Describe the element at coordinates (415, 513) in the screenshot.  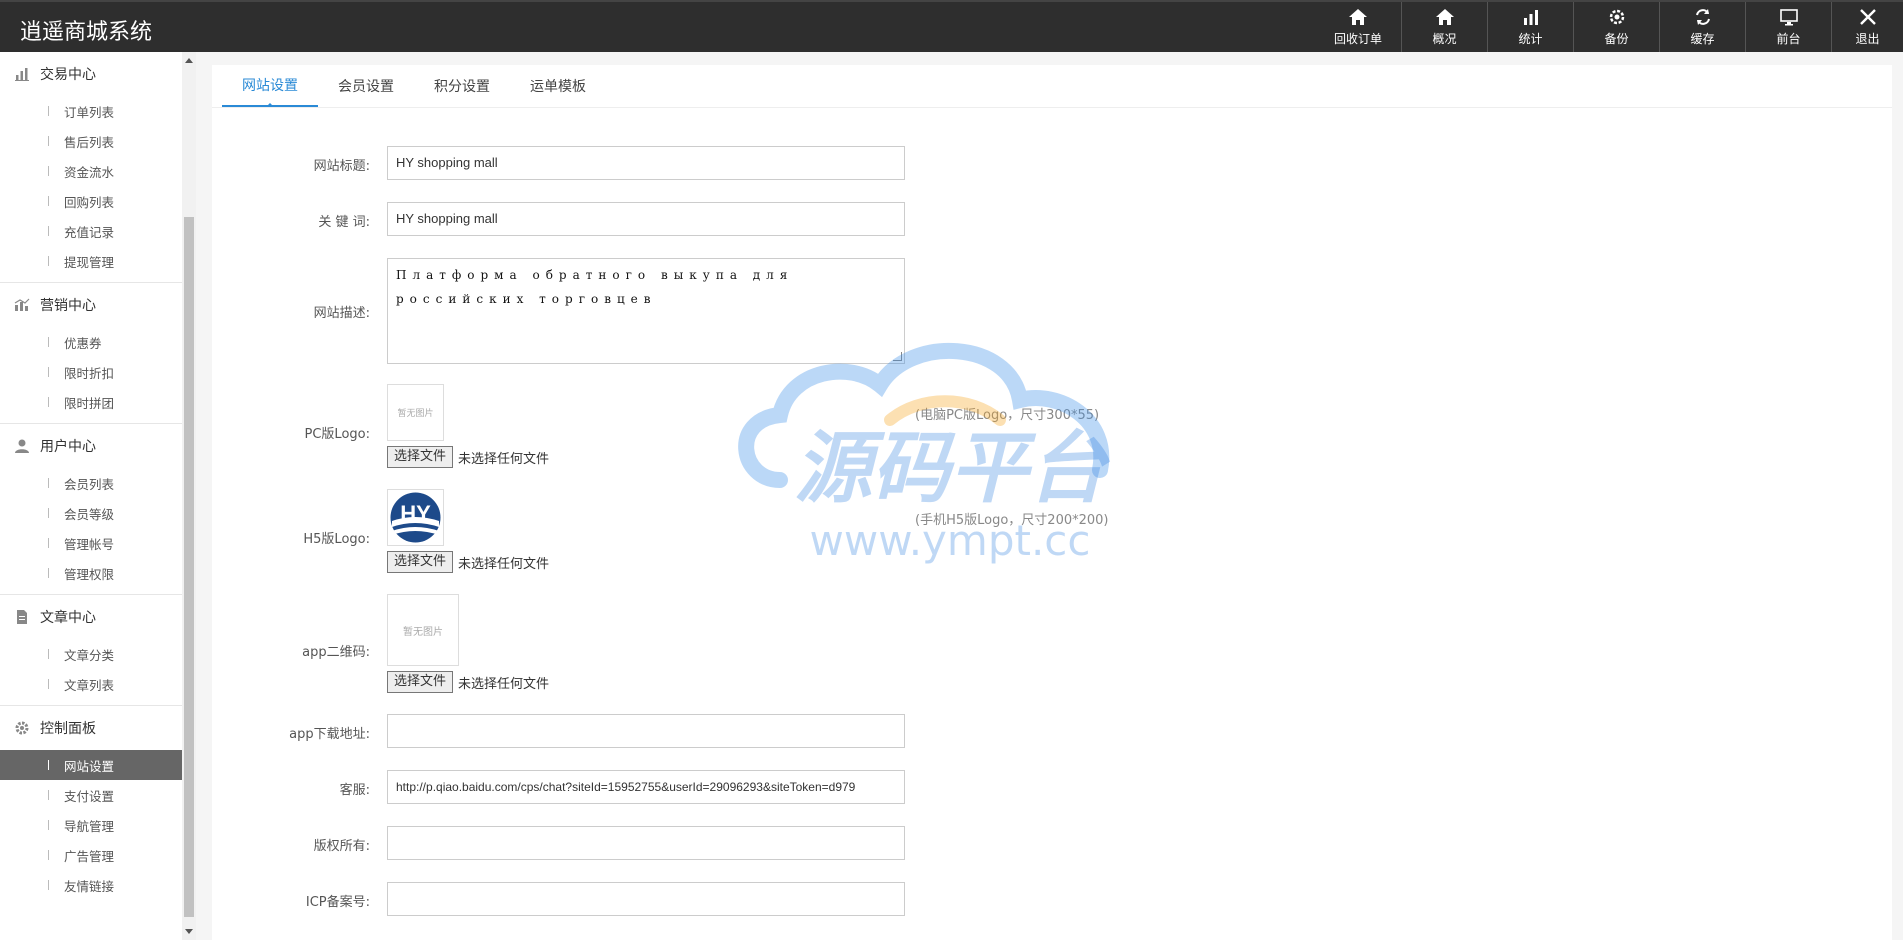
I see `hy-logo-text: HY` at that location.